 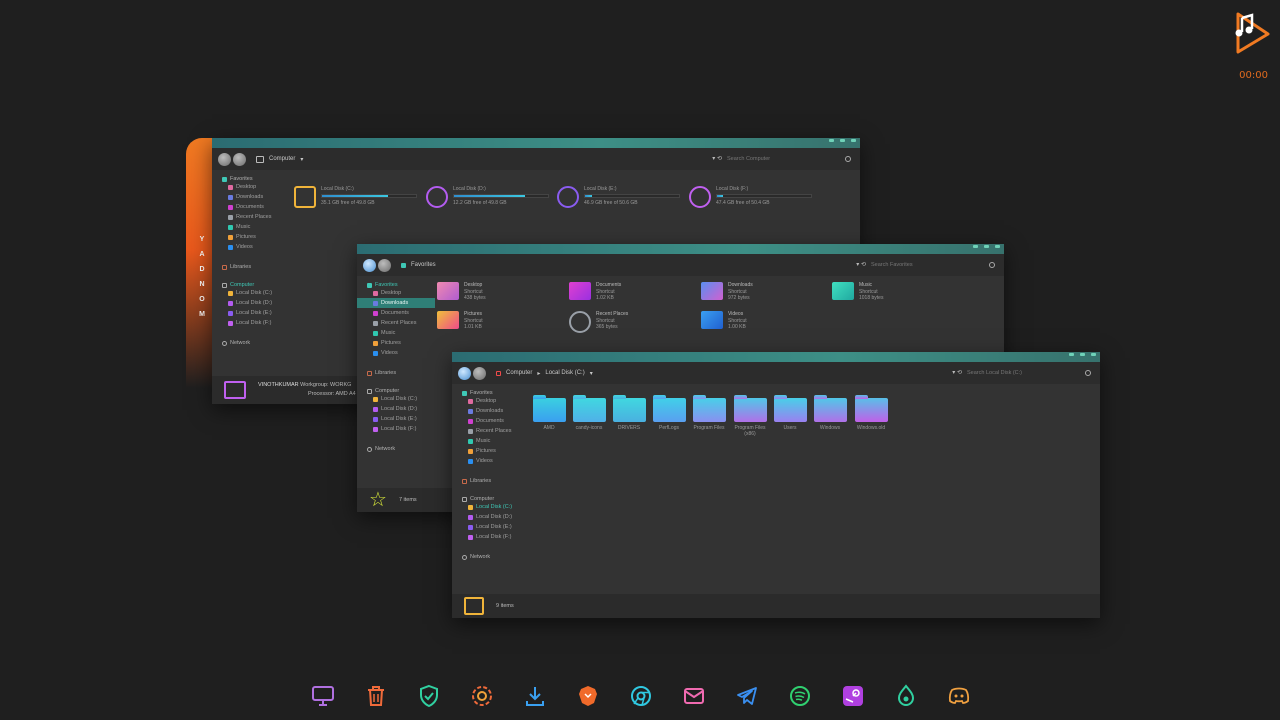 What do you see at coordinates (959, 696) in the screenshot?
I see `discord-icon` at bounding box center [959, 696].